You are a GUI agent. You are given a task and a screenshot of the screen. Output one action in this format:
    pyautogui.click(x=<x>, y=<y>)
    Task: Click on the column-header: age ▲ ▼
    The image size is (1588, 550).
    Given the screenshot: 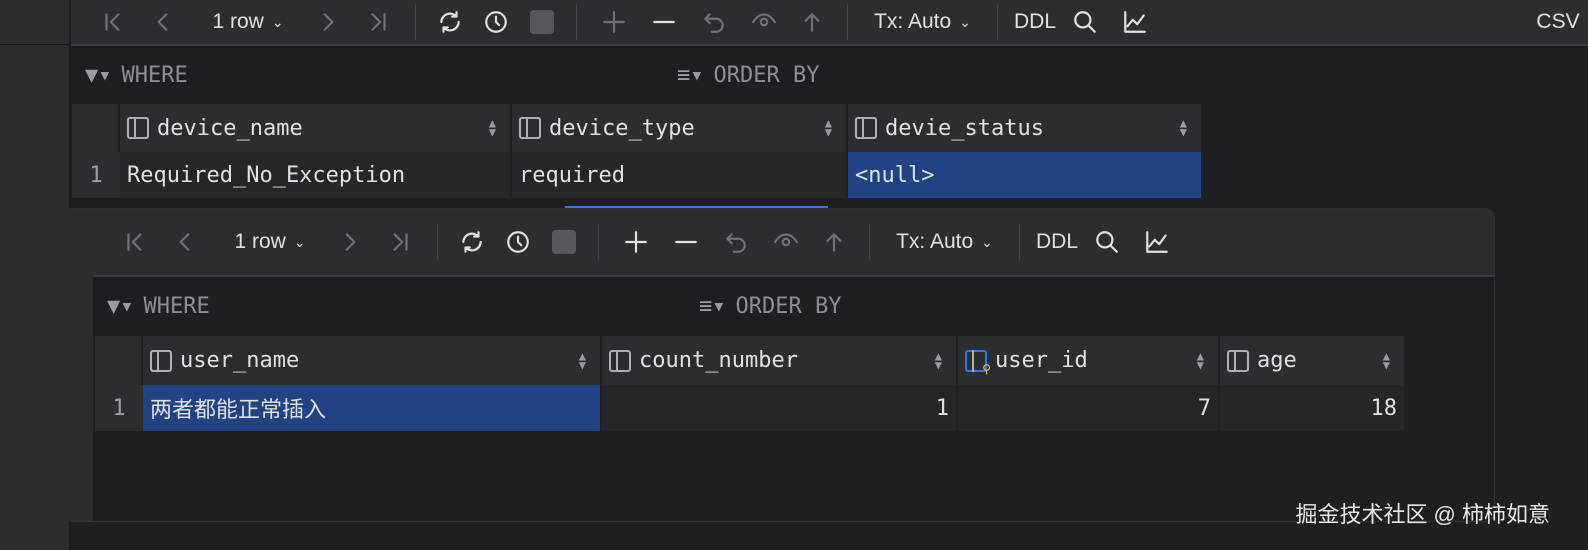 What is the action you would take?
    pyautogui.click(x=1313, y=360)
    